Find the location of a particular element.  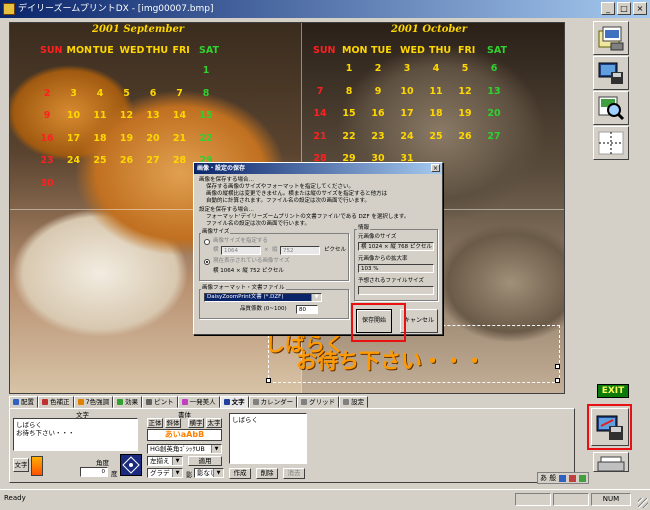

style-button-horizontal: 横字 is located at coordinates (196, 423).